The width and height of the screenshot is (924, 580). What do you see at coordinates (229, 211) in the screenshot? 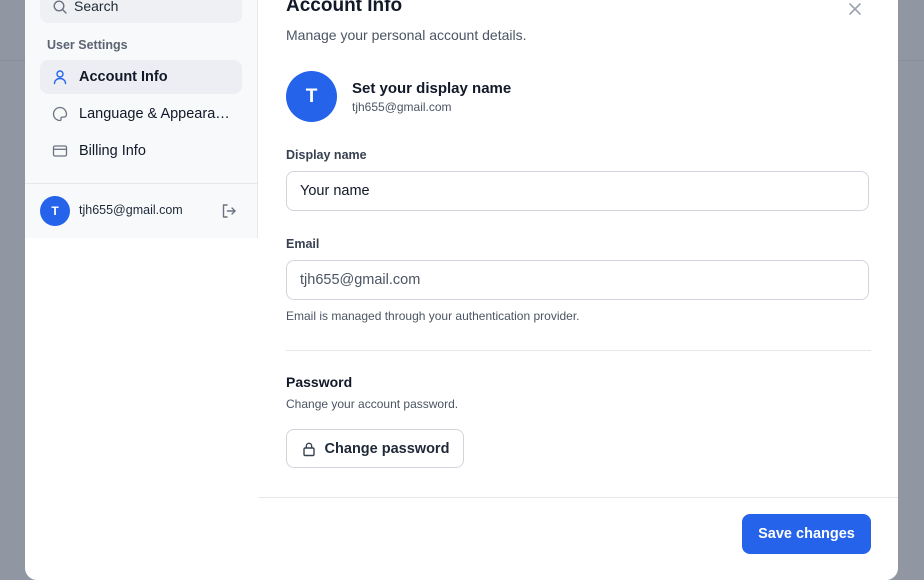
I see `logout-icon` at bounding box center [229, 211].